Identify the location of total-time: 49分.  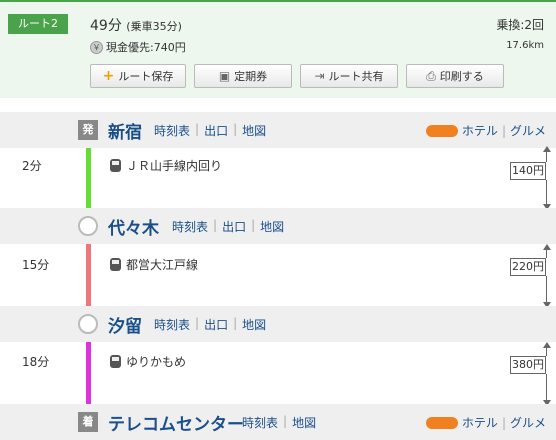
(106, 26).